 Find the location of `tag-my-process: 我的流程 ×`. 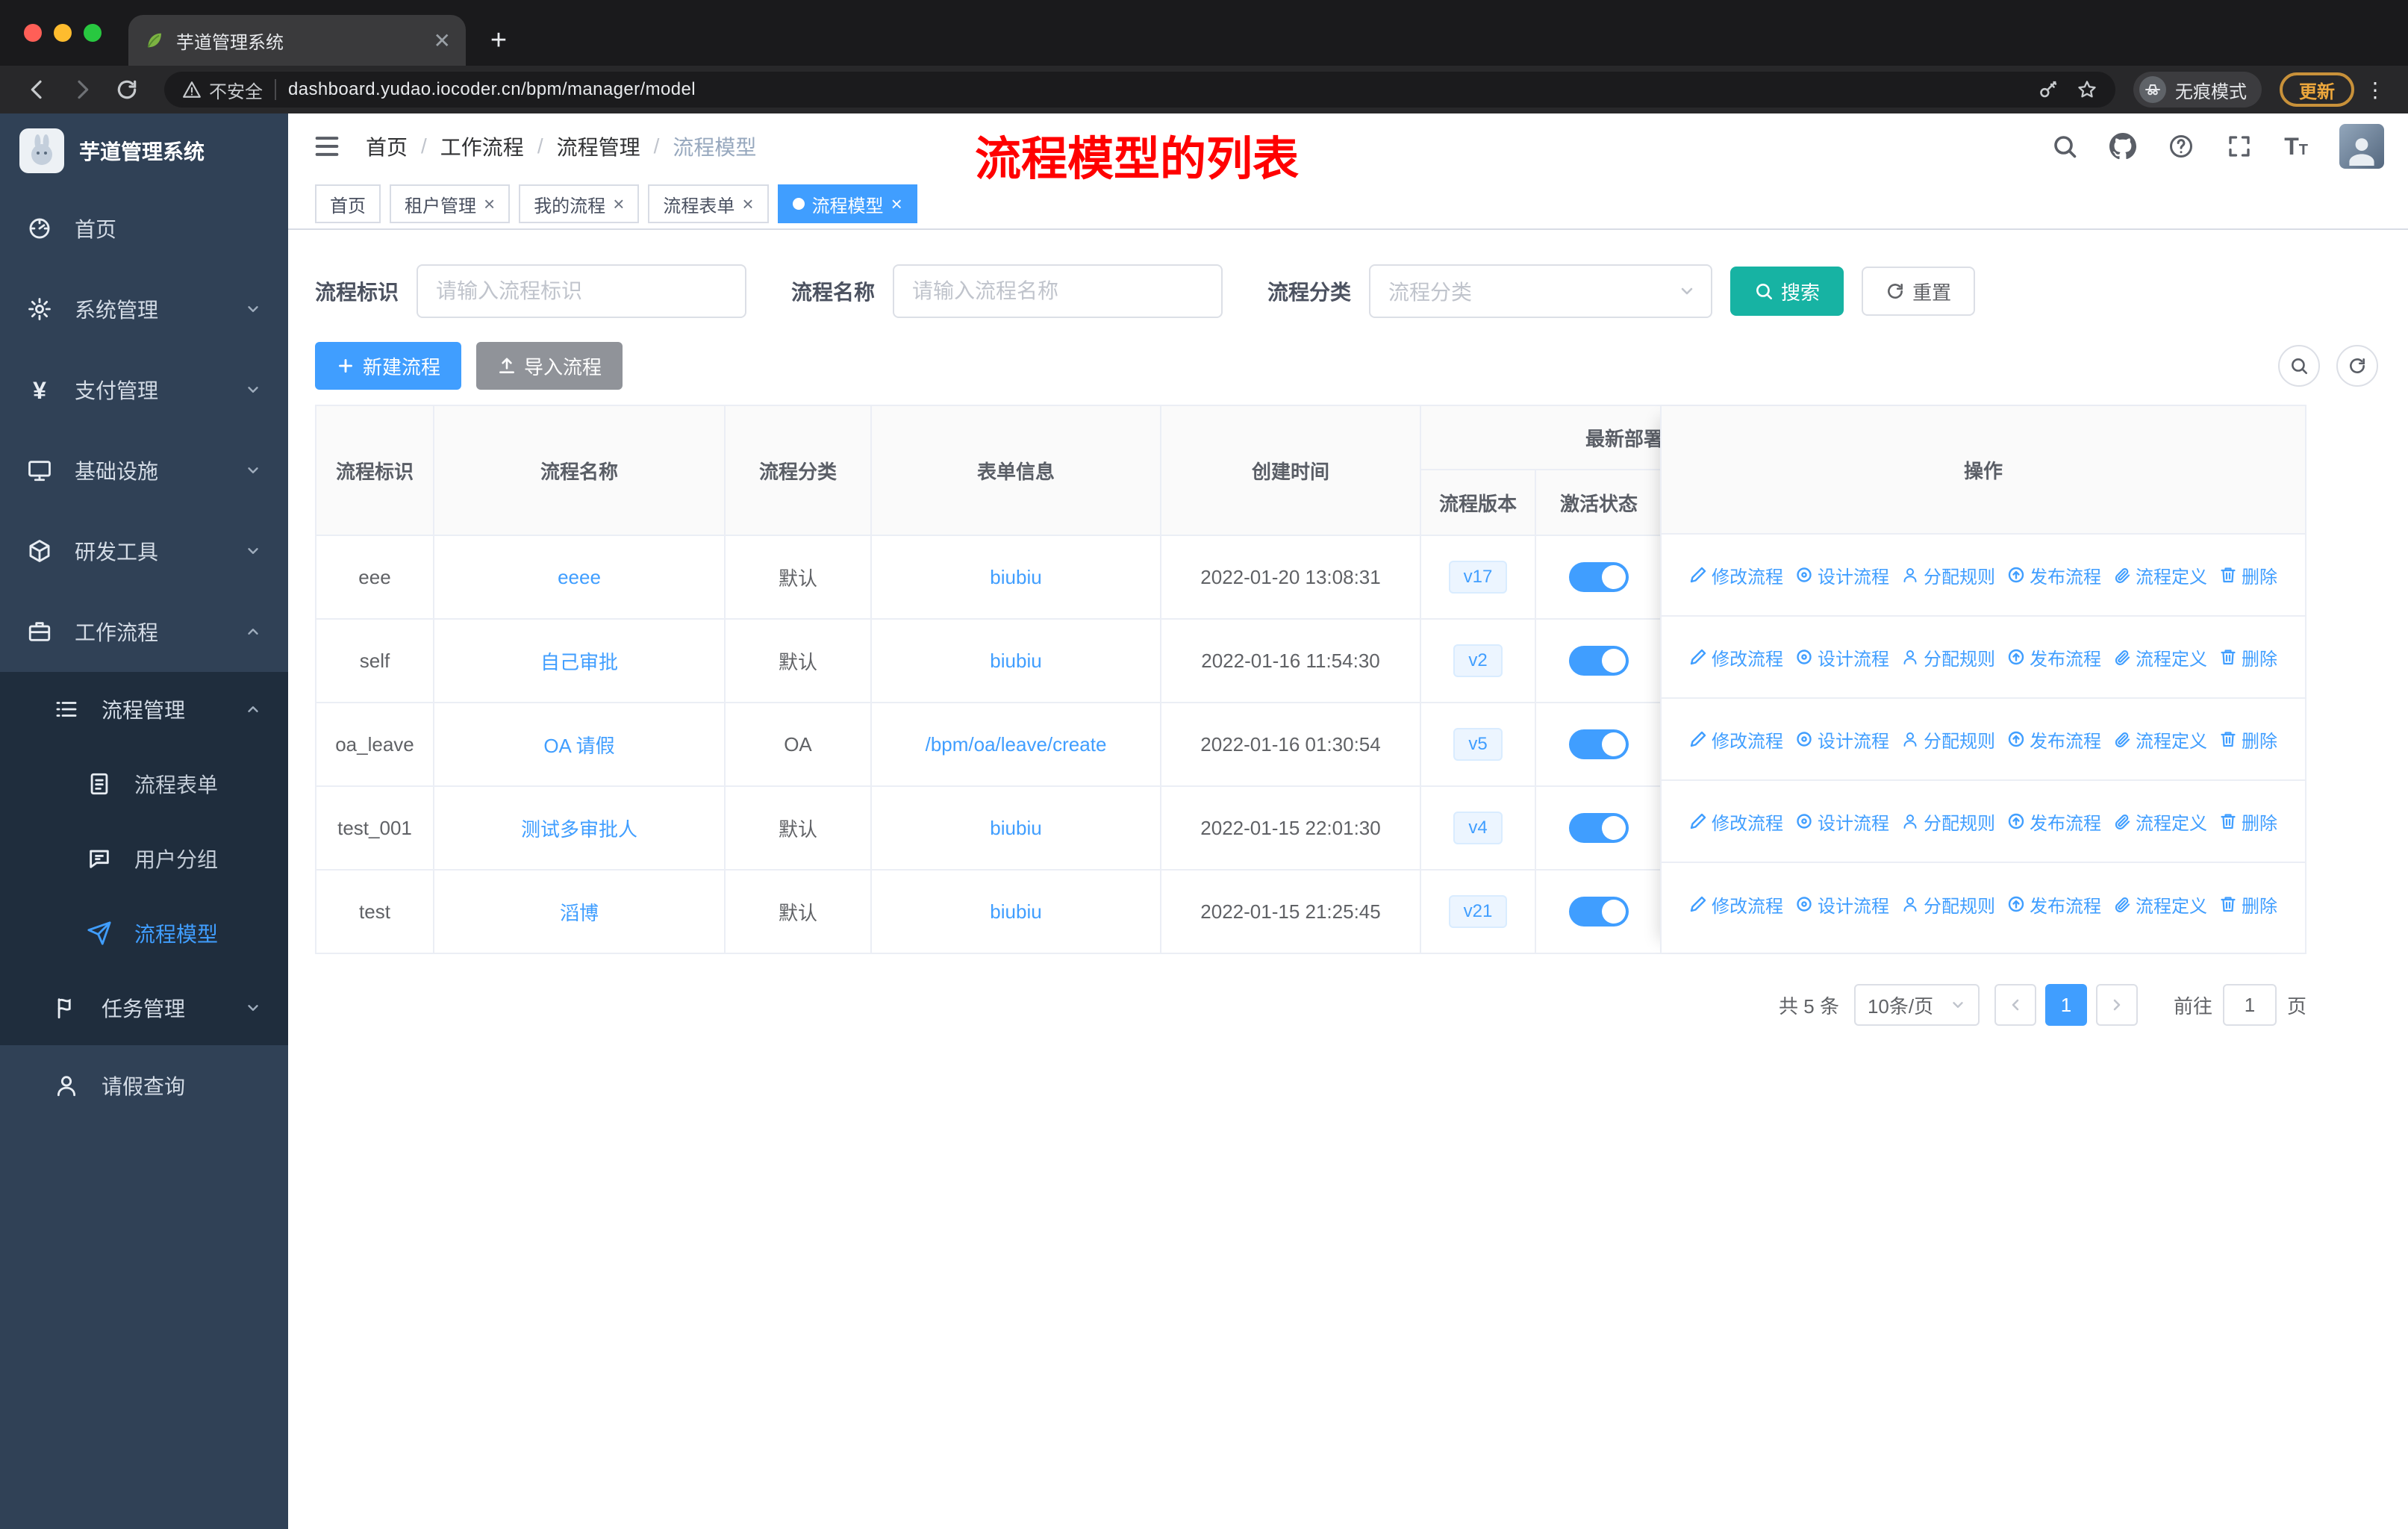

tag-my-process: 我的流程 × is located at coordinates (579, 203).